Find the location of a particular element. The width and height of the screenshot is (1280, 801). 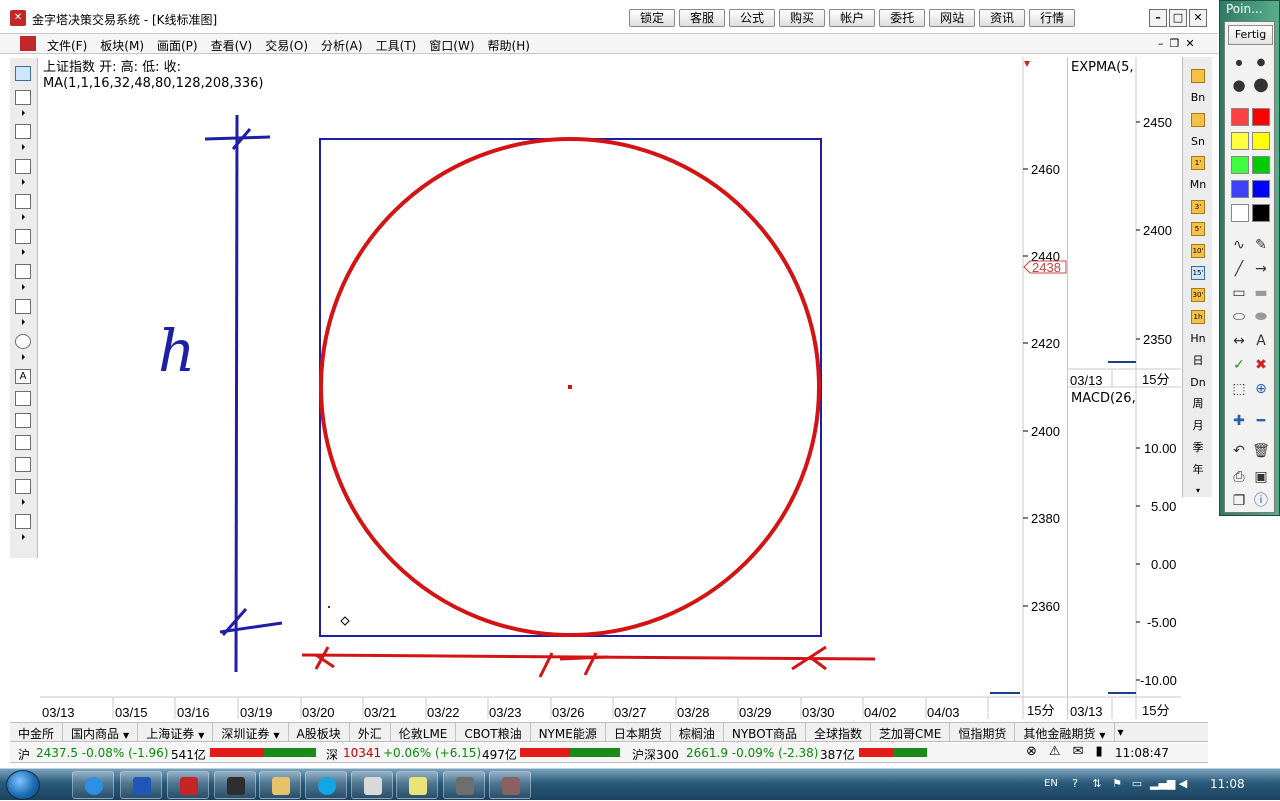

color-swatch-blue is located at coordinates (1261, 189).